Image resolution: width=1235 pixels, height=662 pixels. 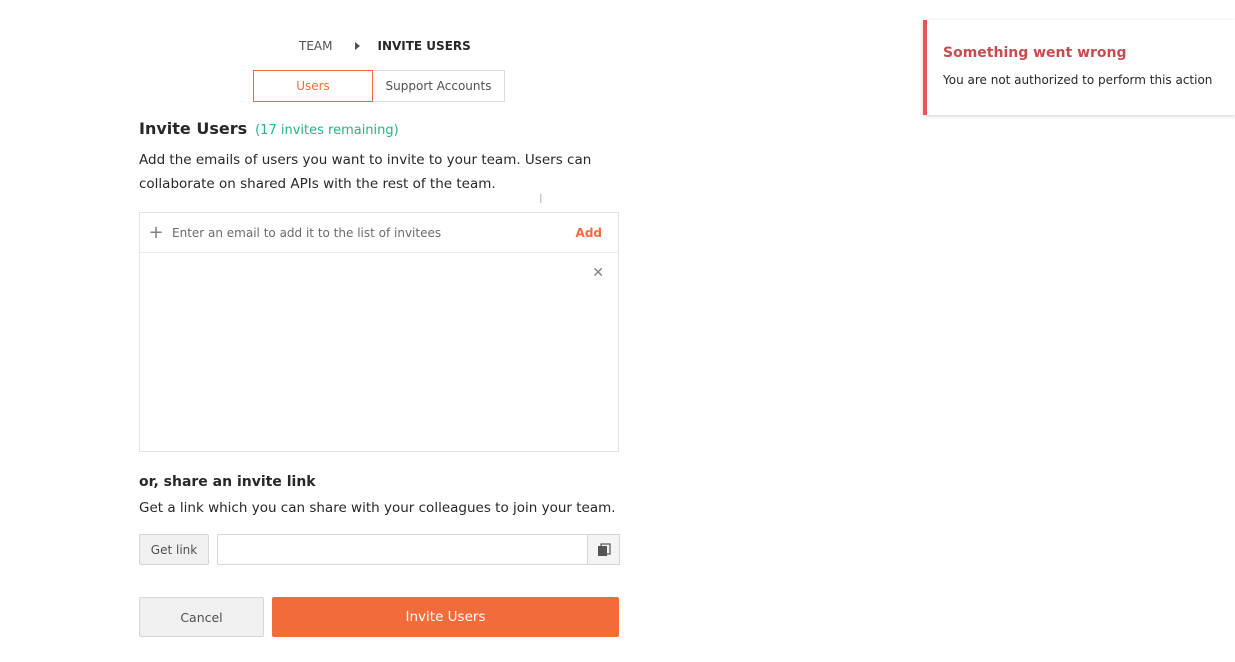 I want to click on page-title: Invite Users, so click(x=193, y=128).